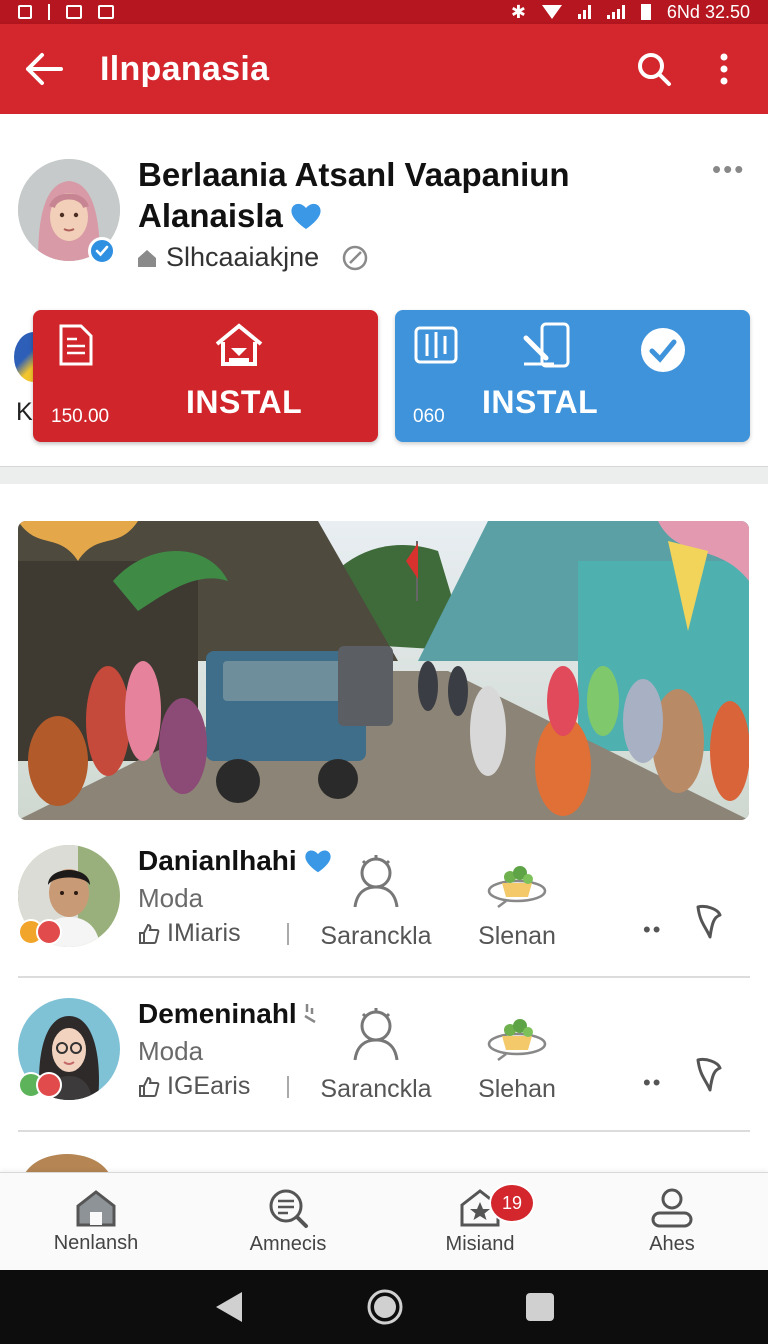 The height and width of the screenshot is (1344, 768). Describe the element at coordinates (96, 1208) in the screenshot. I see `home-icon` at that location.